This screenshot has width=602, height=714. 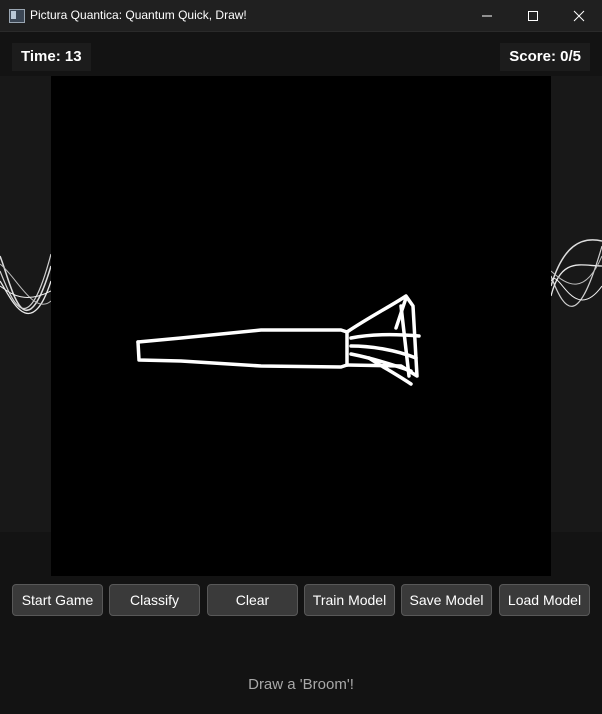 What do you see at coordinates (252, 600) in the screenshot?
I see `clear-button: Clear` at bounding box center [252, 600].